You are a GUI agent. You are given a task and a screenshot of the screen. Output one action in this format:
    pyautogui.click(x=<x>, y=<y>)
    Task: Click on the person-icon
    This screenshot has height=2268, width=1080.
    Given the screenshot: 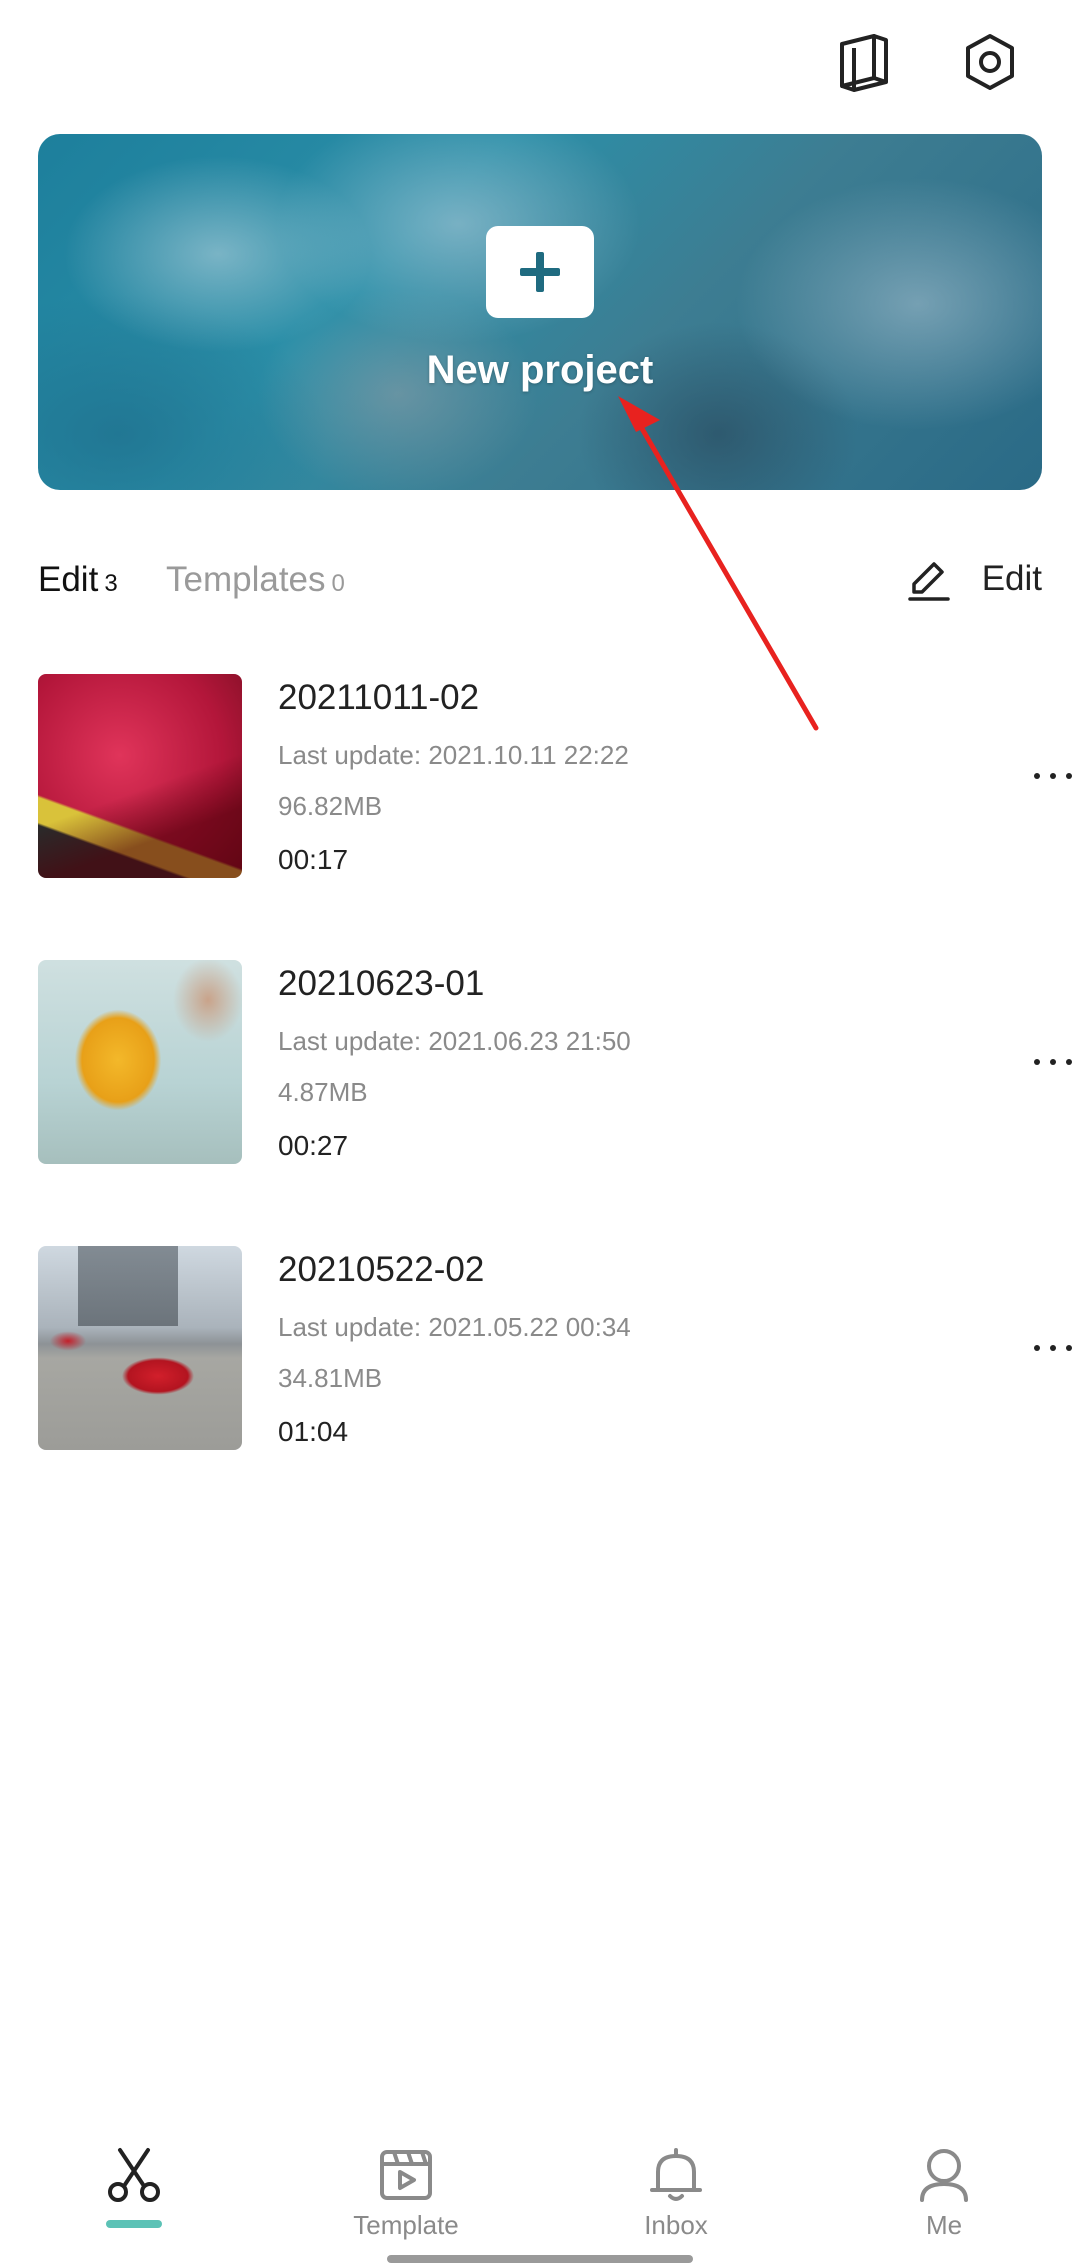 What is the action you would take?
    pyautogui.click(x=944, y=2175)
    